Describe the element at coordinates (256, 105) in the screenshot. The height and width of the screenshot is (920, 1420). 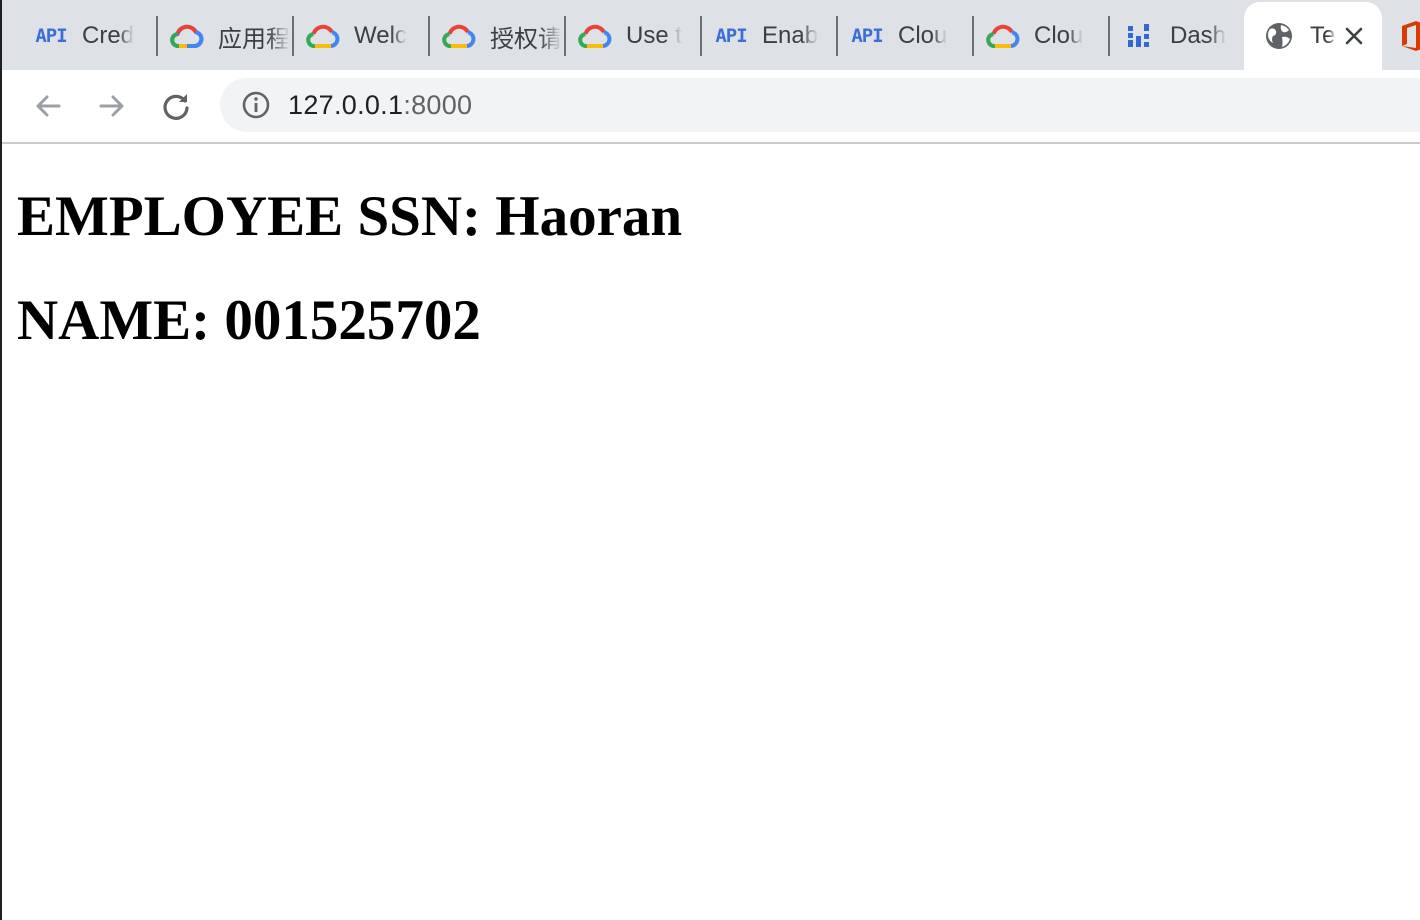
I see `info-icon` at that location.